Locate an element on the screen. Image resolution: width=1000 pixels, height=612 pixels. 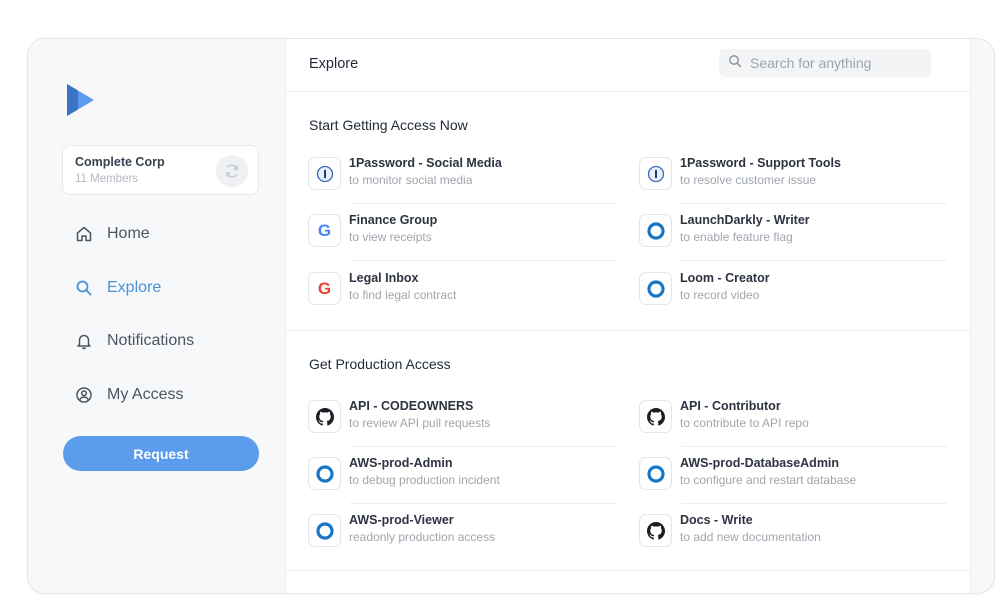
sidebar-item-label: My Access is located at coordinates (145, 394).